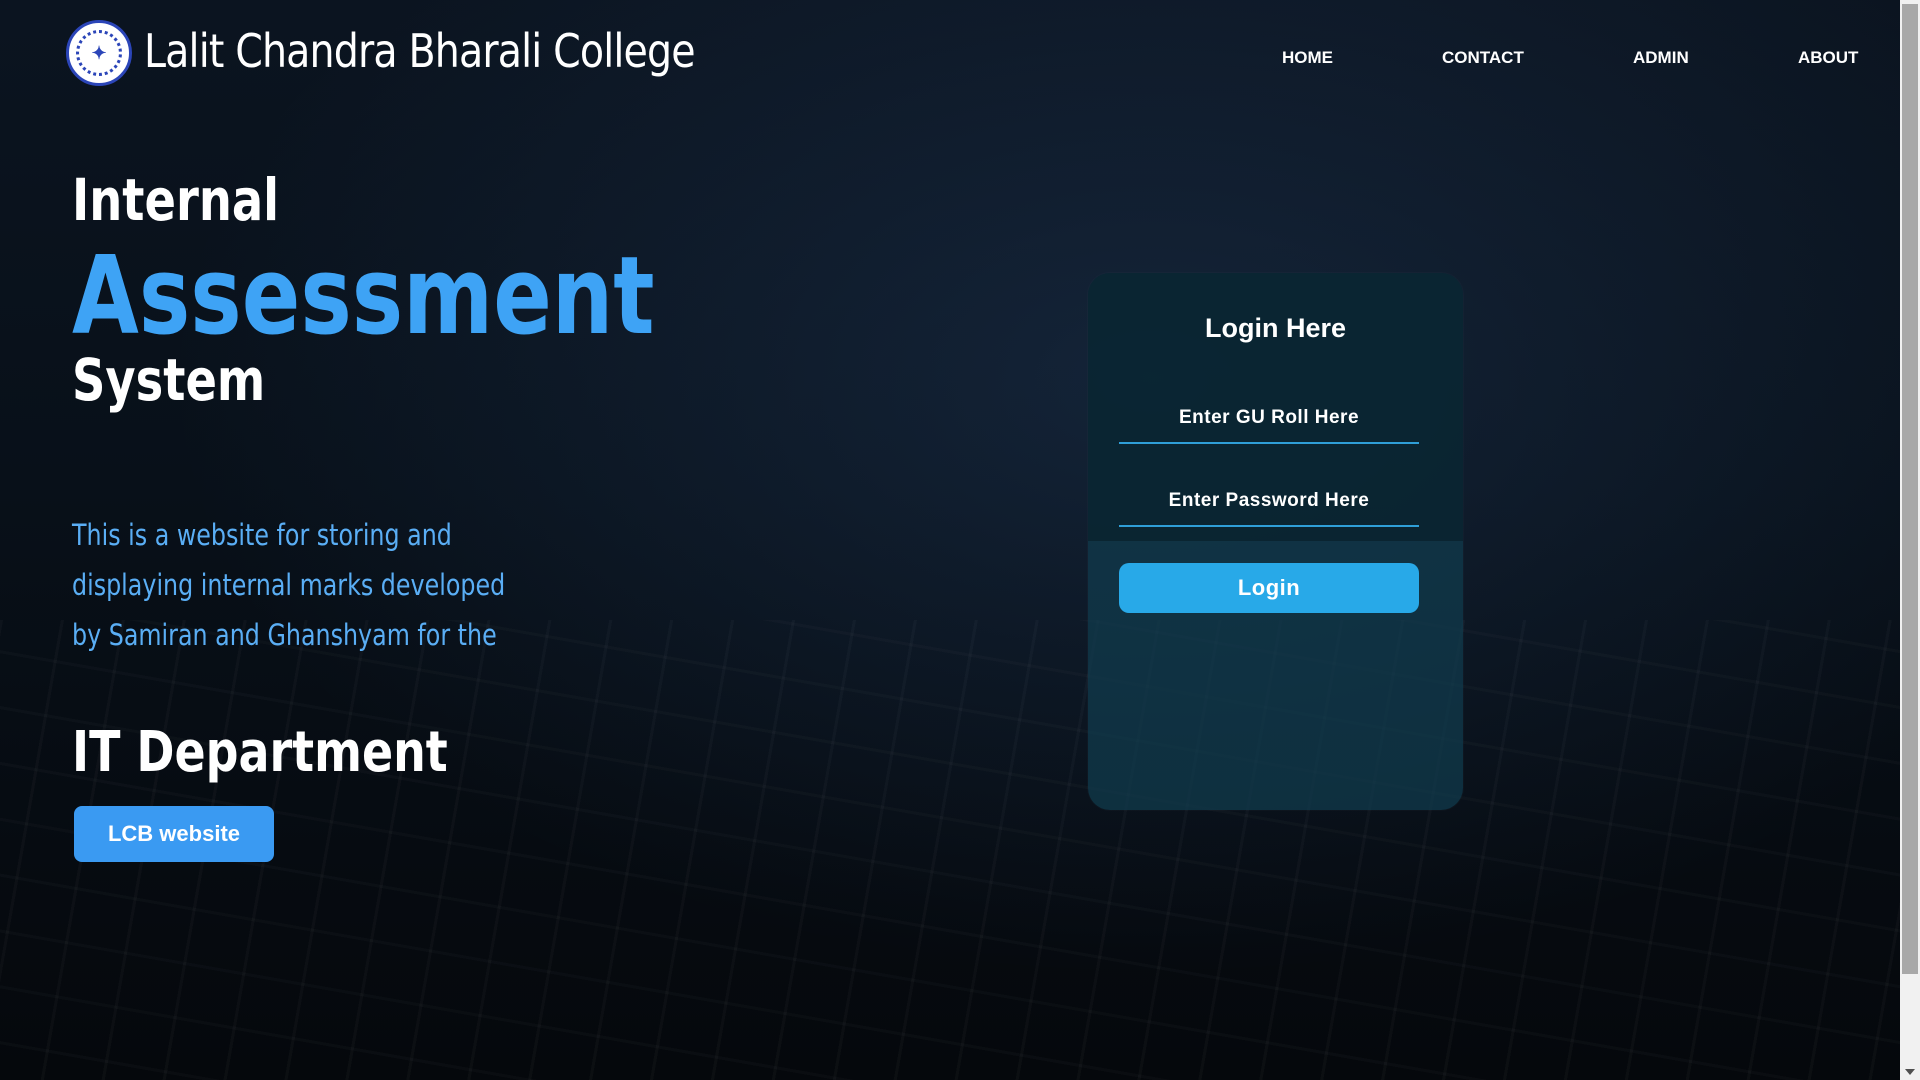 Image resolution: width=1920 pixels, height=1080 pixels. I want to click on nav-contact-label: CONTACT, so click(1483, 57).